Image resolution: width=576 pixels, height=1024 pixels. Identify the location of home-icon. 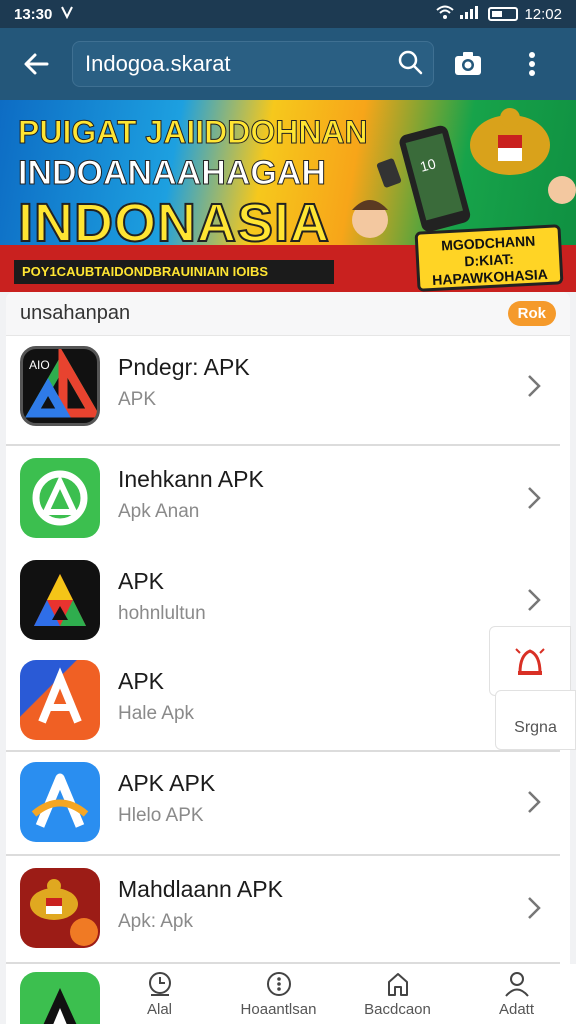
(159, 983).